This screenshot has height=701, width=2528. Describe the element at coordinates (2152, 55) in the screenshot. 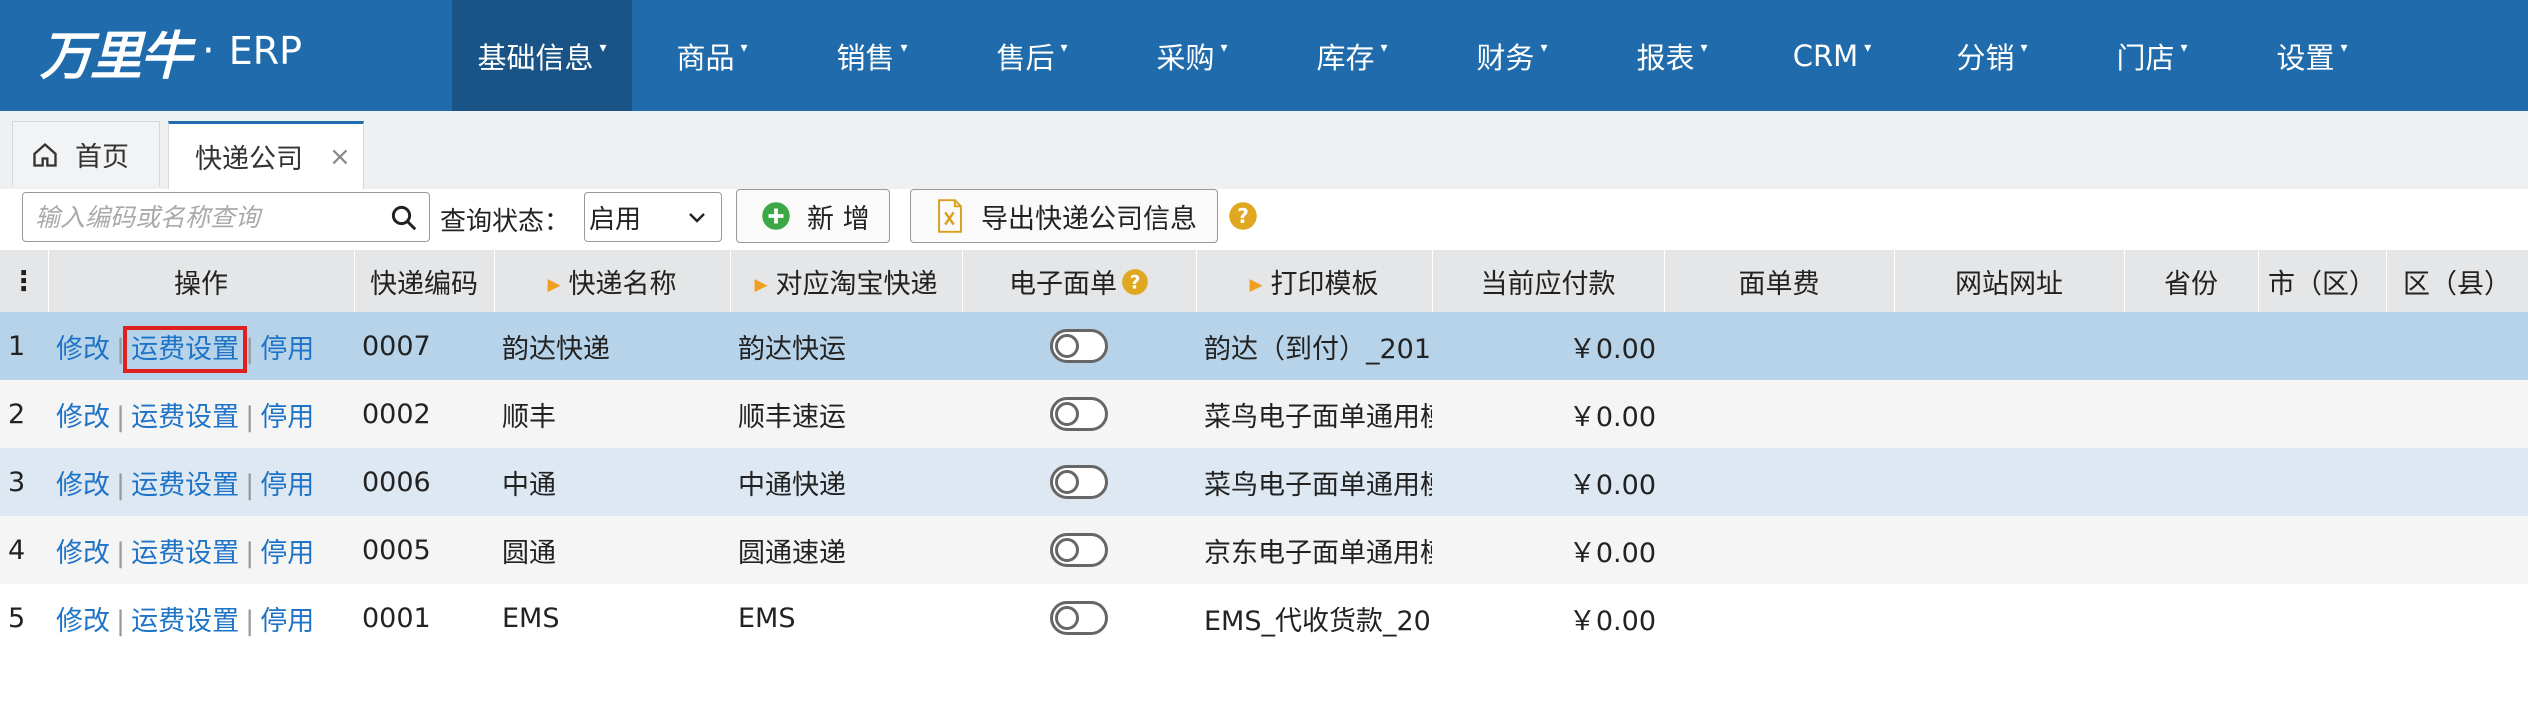

I see `nav-stores: 门店 ▾` at that location.